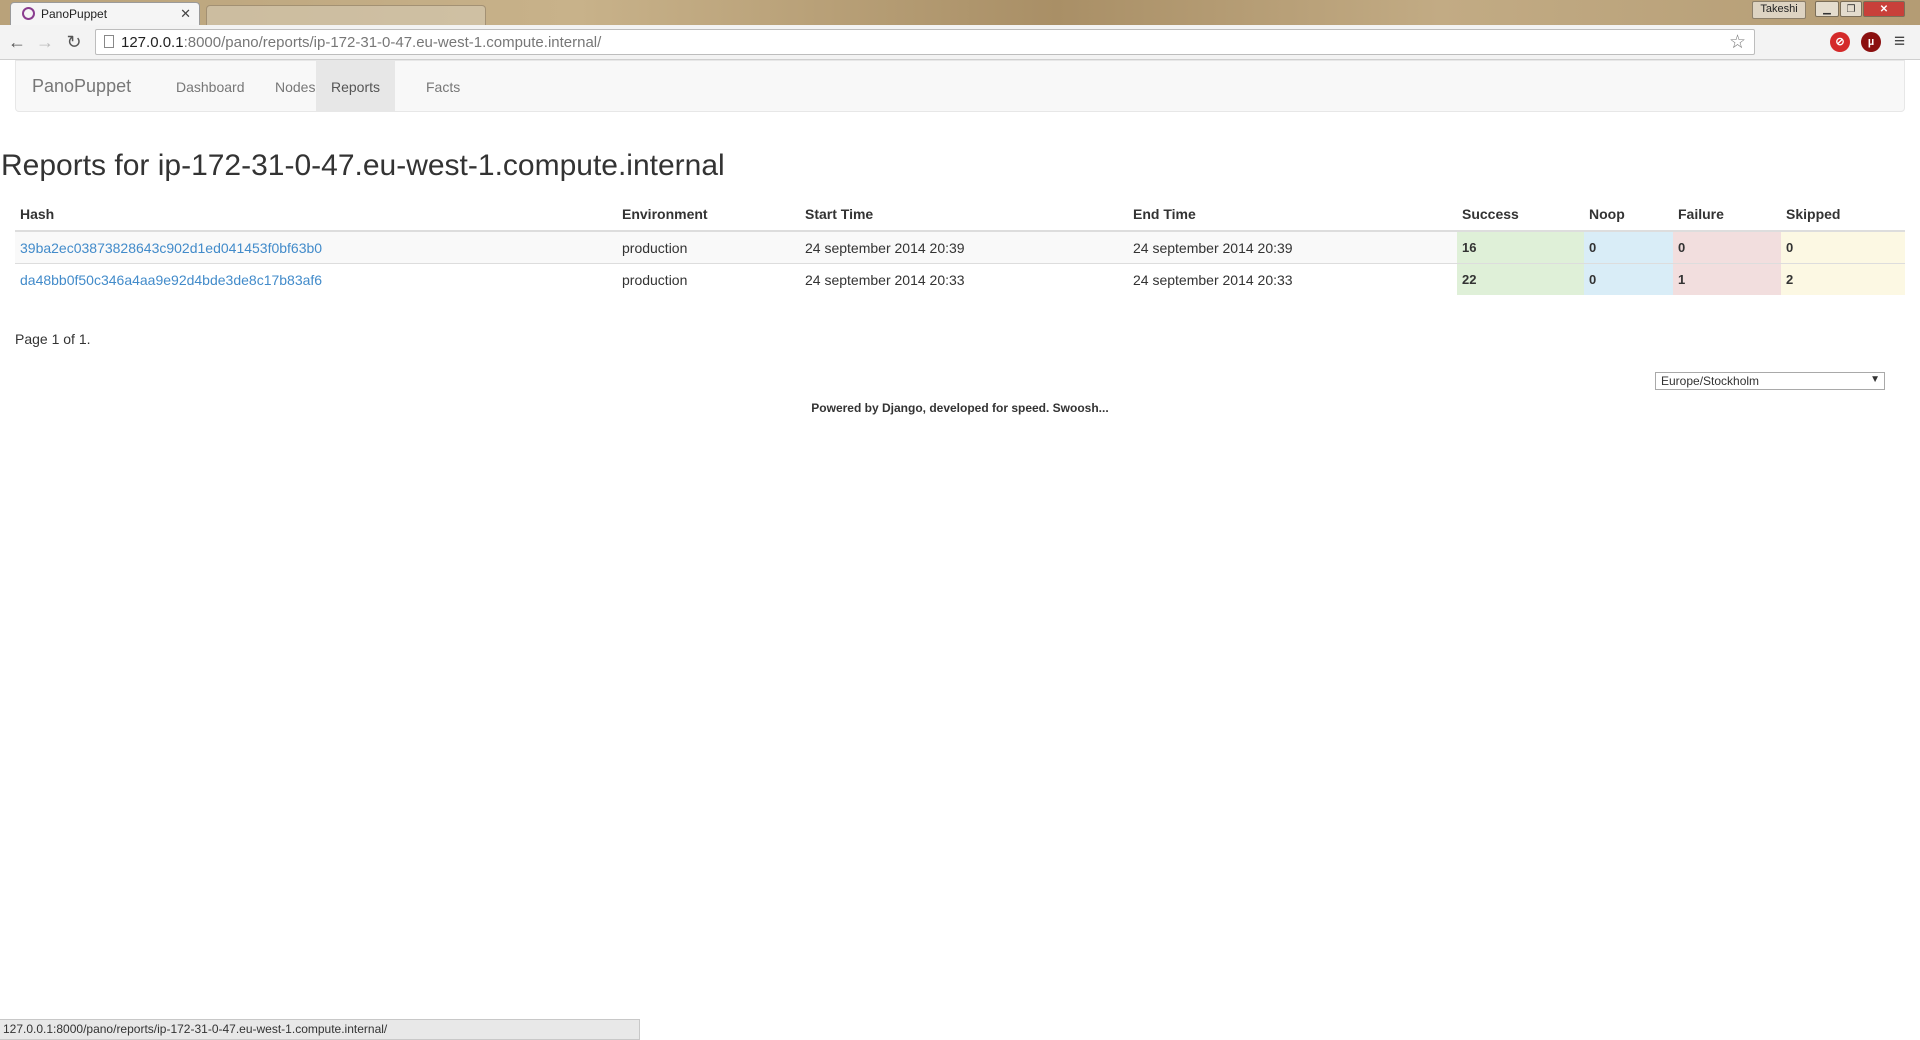  Describe the element at coordinates (109, 41) in the screenshot. I see `page-icon` at that location.